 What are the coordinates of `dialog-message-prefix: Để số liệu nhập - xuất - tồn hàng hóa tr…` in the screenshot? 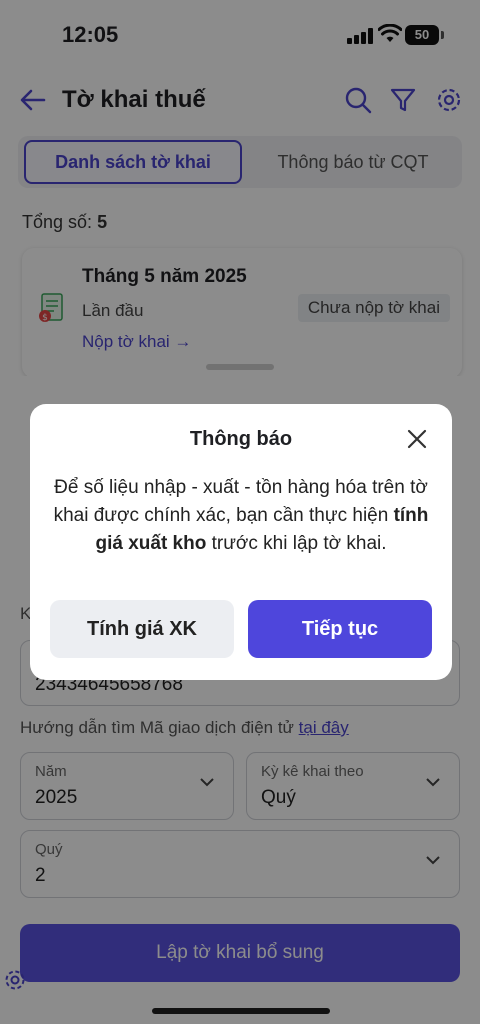 It's located at (240, 501).